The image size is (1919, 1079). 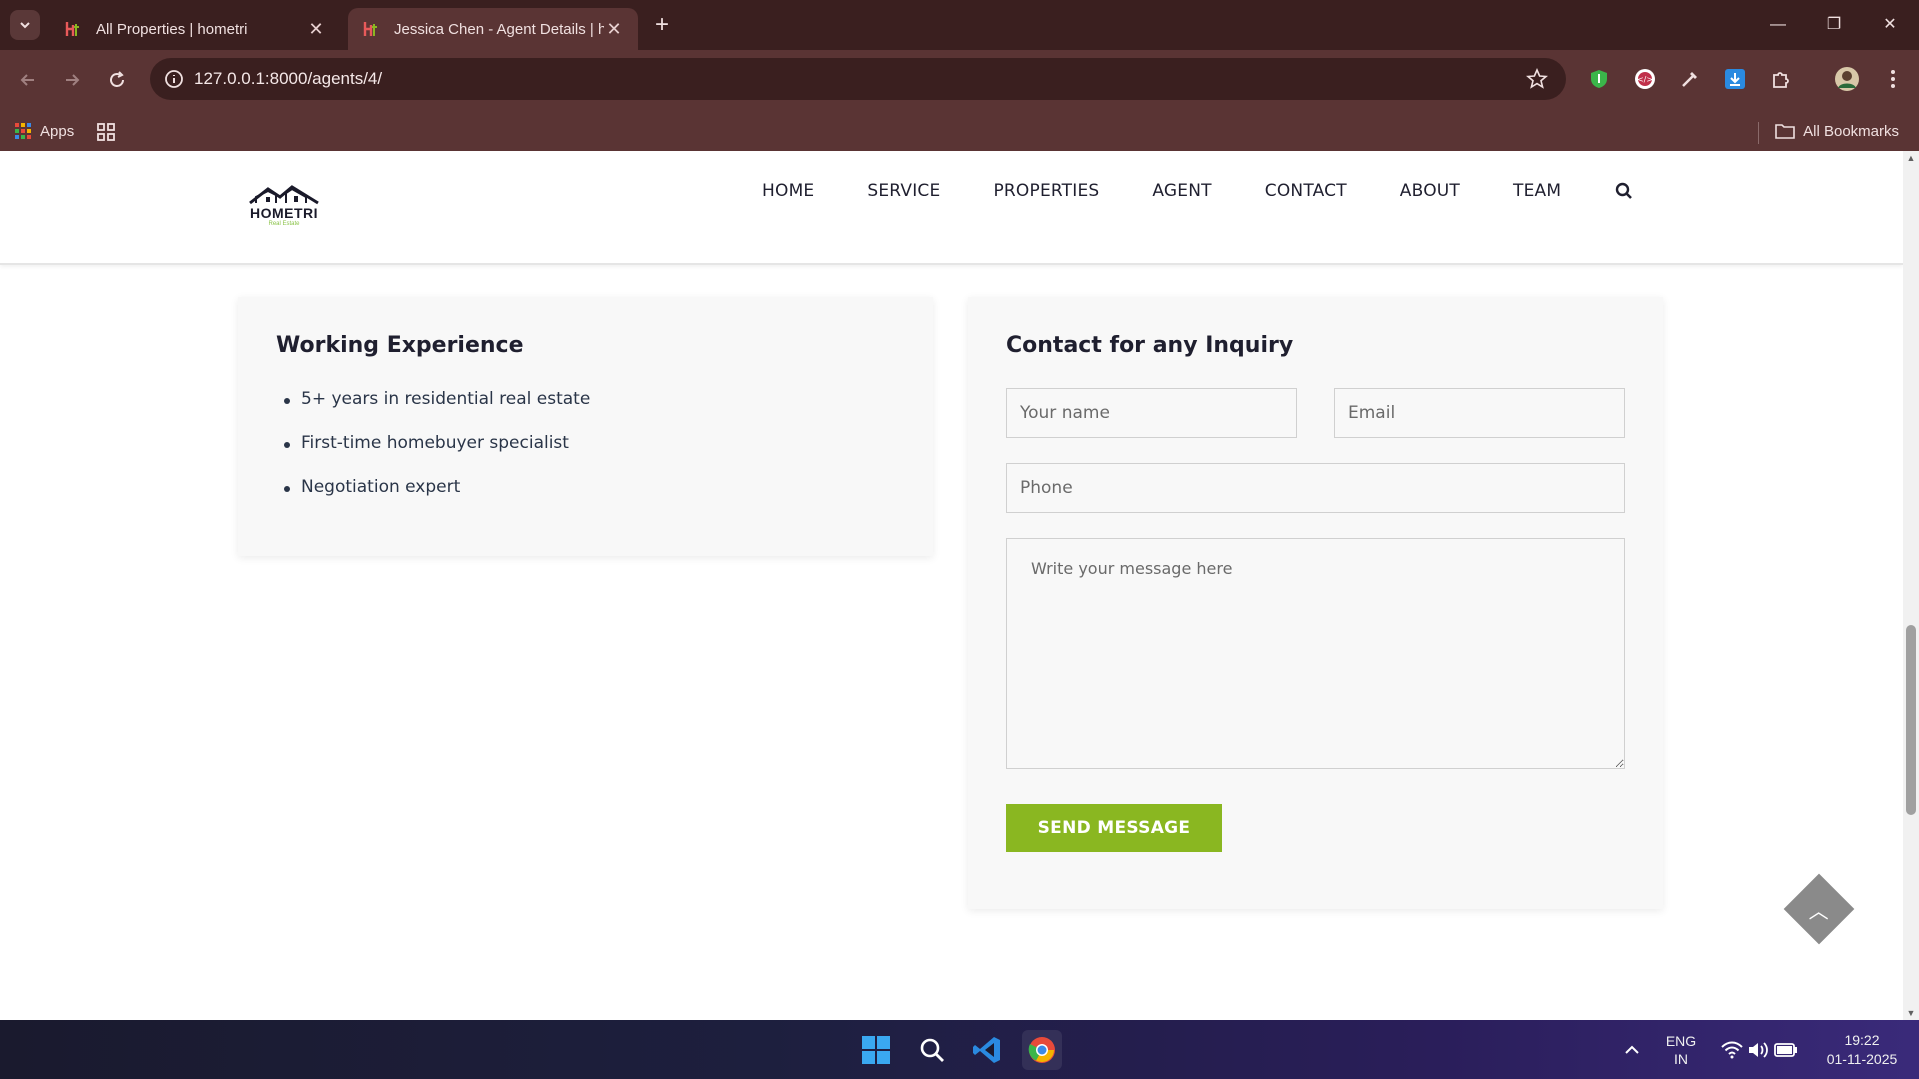 What do you see at coordinates (1781, 79) in the screenshot?
I see `extensions-puzzle-icon` at bounding box center [1781, 79].